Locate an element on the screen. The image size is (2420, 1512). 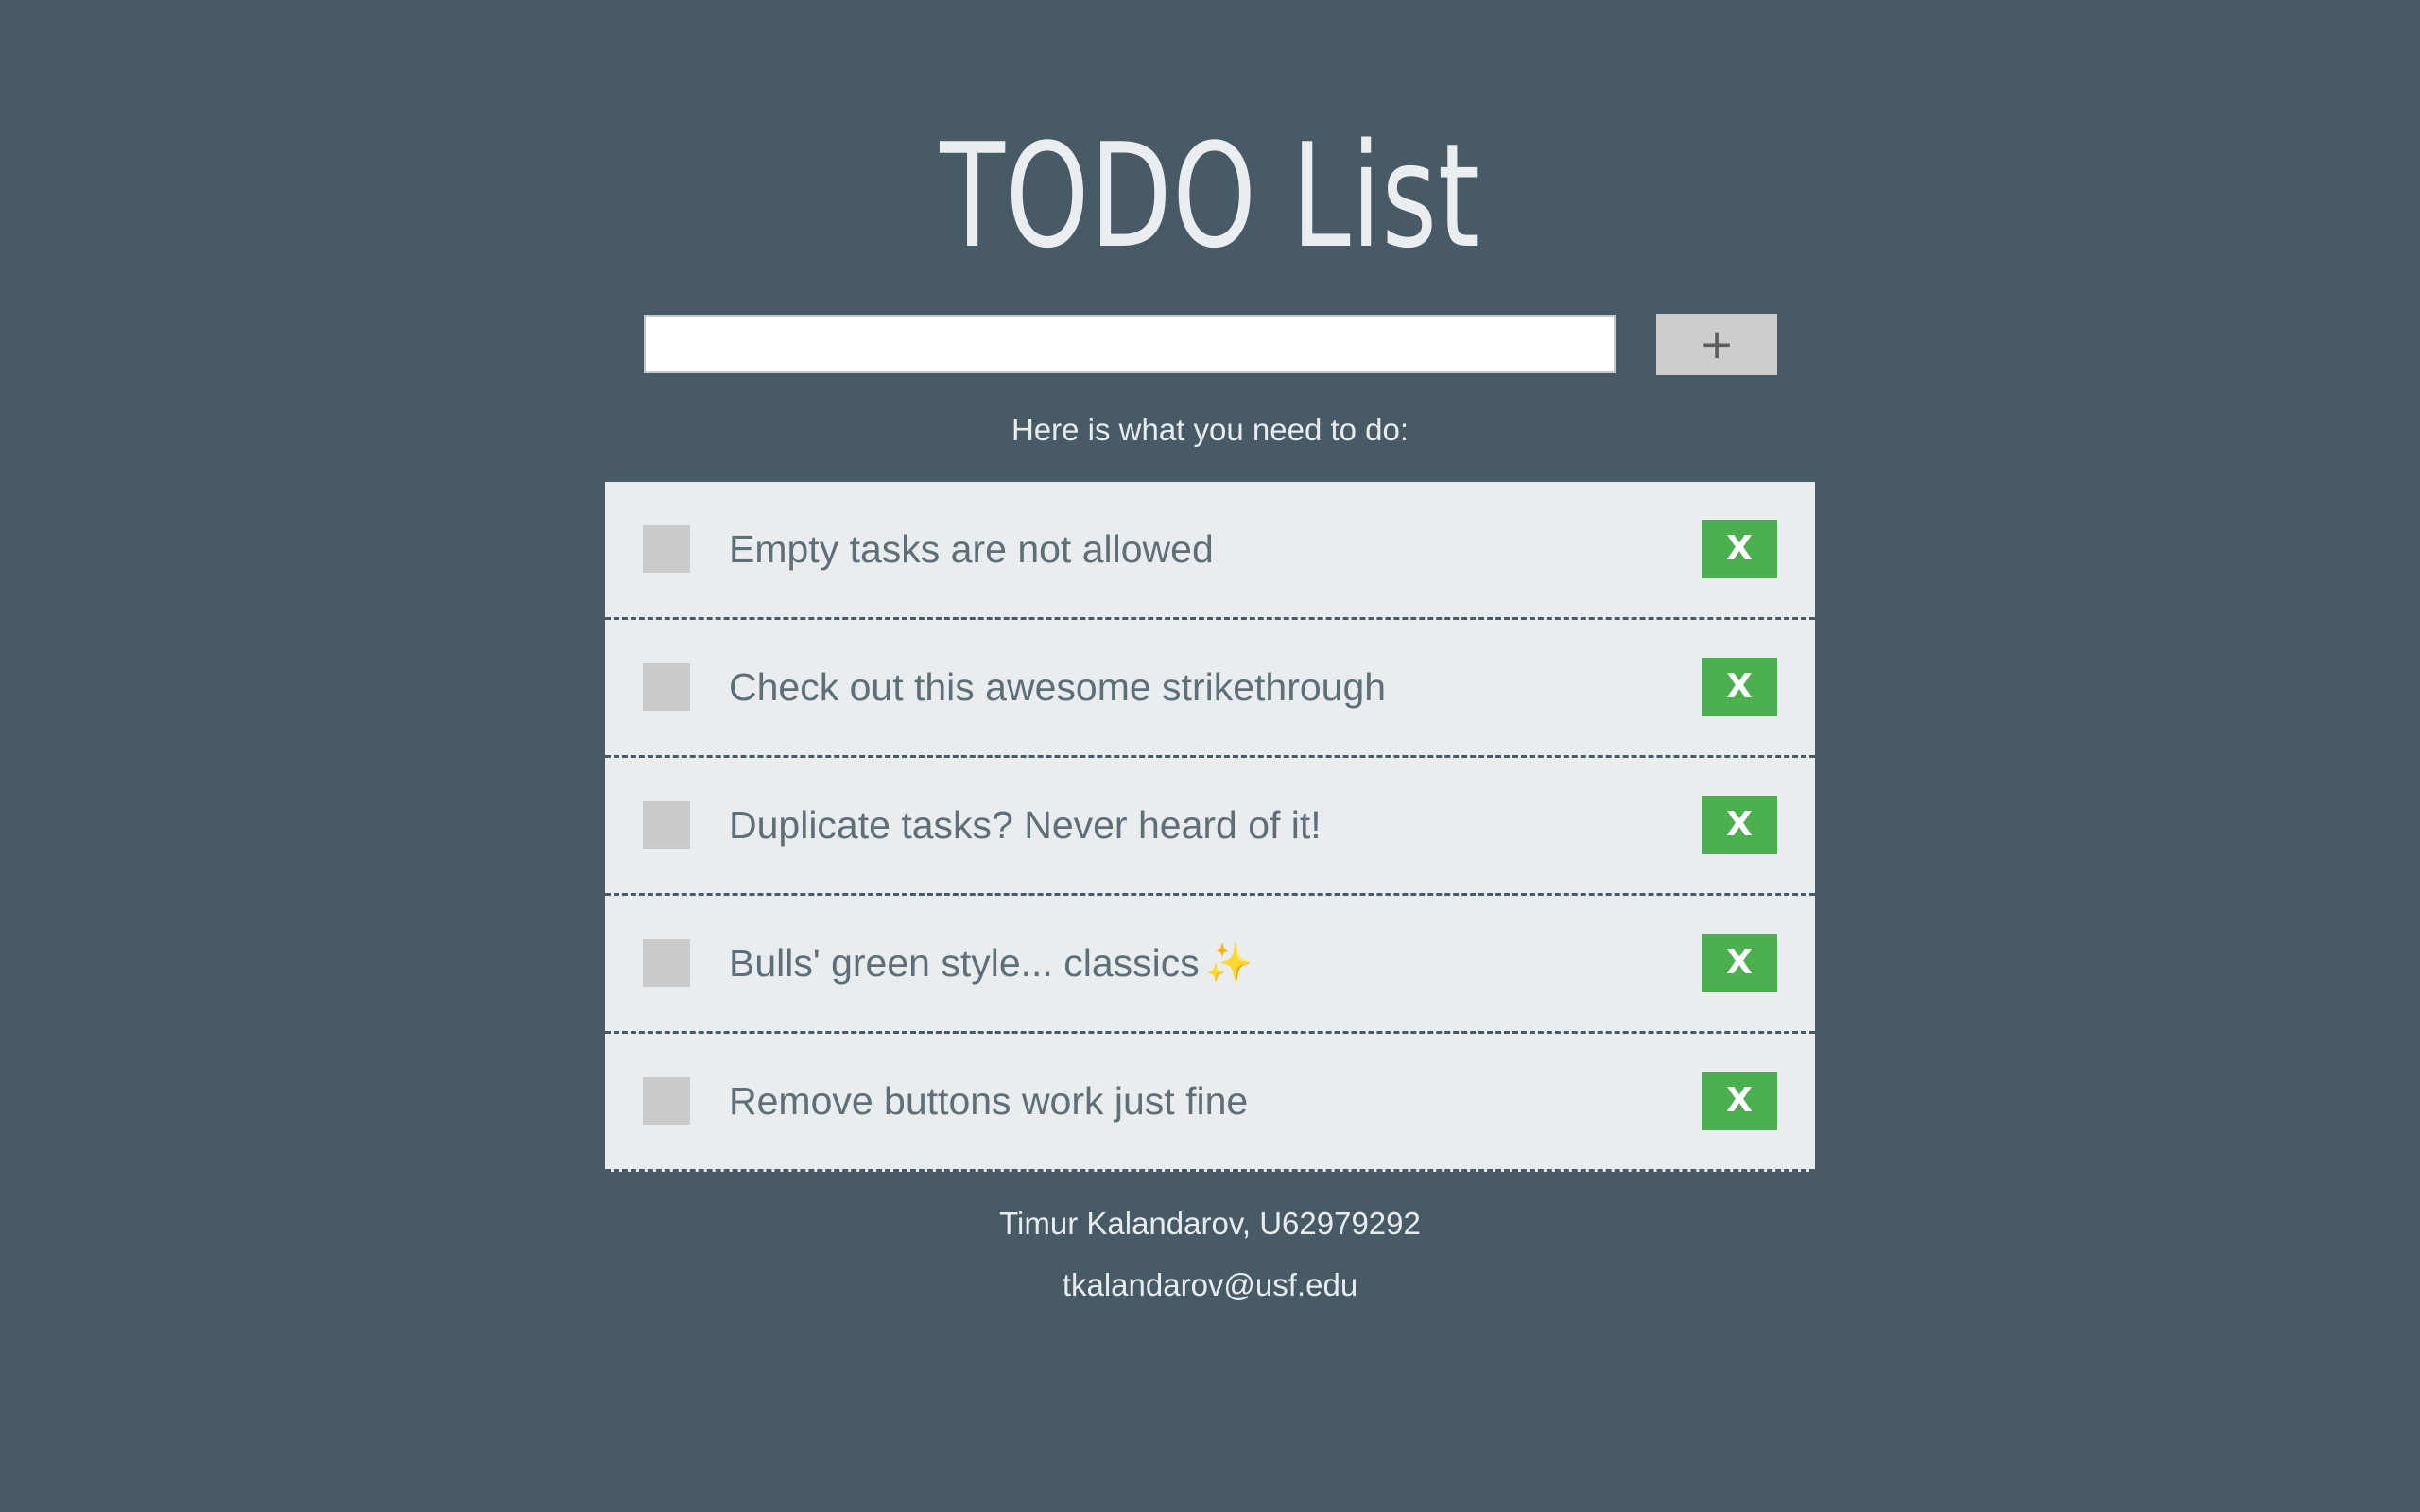
todo-item: Check out this awesome strikethrough X is located at coordinates (1210, 689).